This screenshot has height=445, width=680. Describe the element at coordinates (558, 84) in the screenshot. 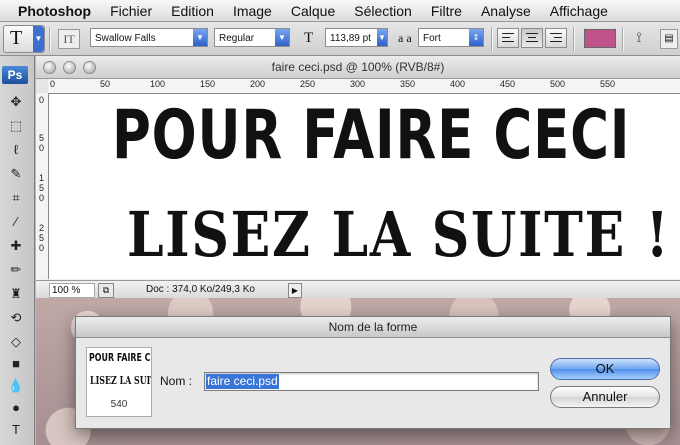

I see `ruler-label: 500` at that location.